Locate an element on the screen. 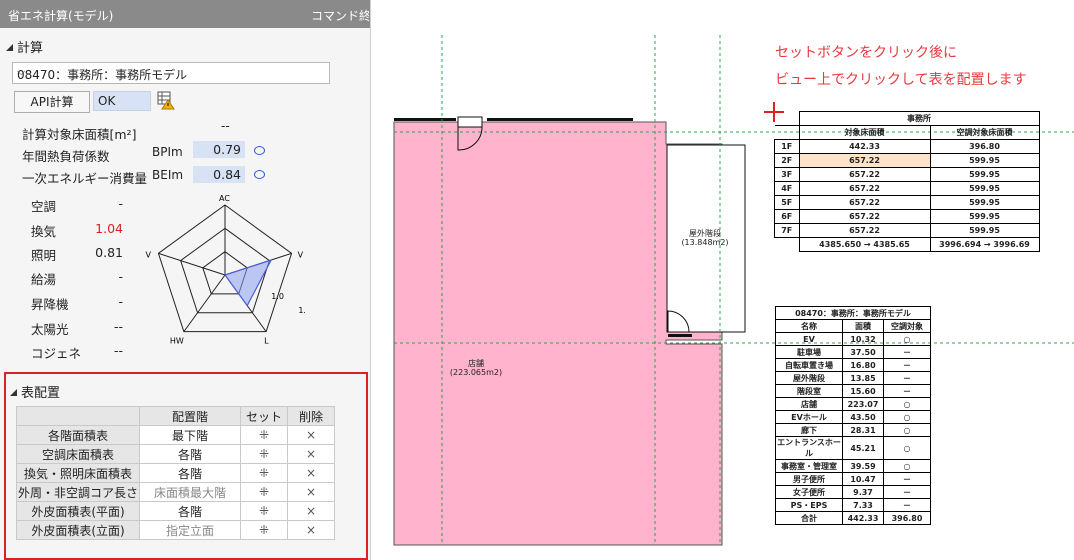 This screenshot has width=1074, height=560. table-header-row: 名称 面積 空調対象 is located at coordinates (853, 326).